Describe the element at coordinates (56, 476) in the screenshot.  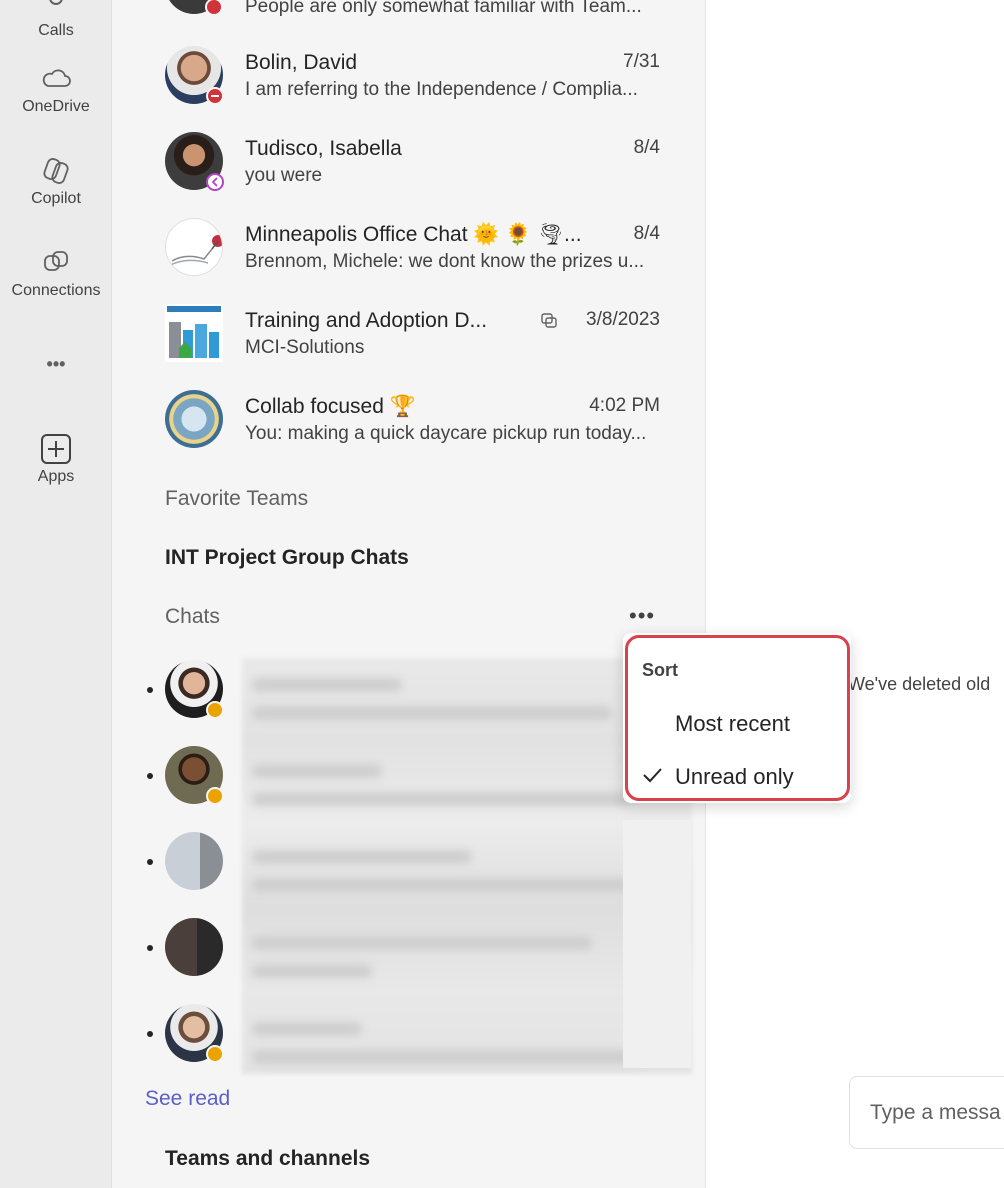
I see `rail-item-label: Apps` at that location.